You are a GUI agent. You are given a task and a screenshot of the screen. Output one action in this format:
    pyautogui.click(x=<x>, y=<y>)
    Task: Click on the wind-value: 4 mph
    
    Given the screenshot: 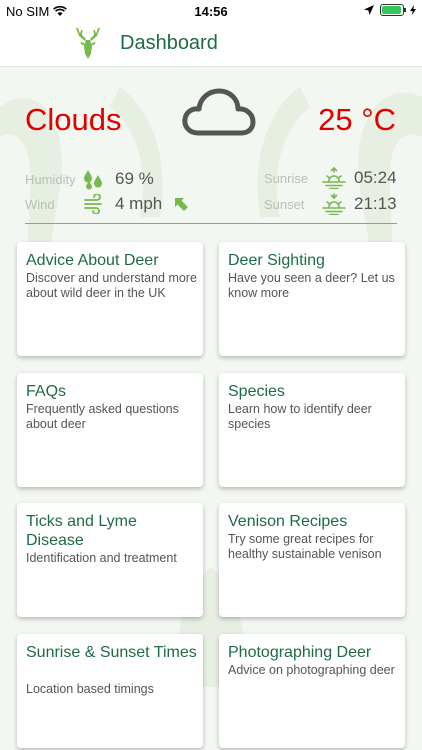 What is the action you would take?
    pyautogui.click(x=139, y=203)
    